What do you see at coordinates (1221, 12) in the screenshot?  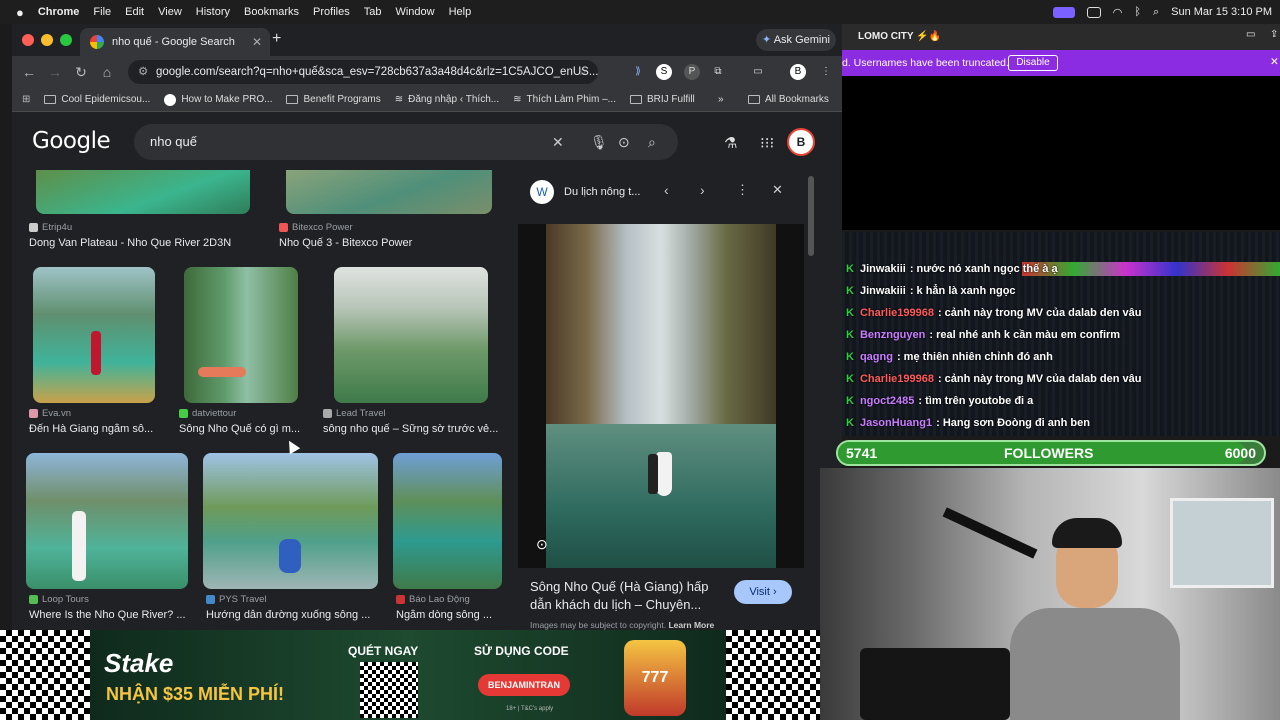 I see `clock: Sun Mar 15 3:10 PM` at bounding box center [1221, 12].